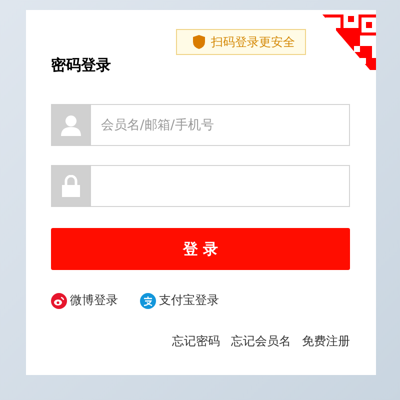  Describe the element at coordinates (179, 300) in the screenshot. I see `alipay-login-link: 支付宝登录` at that location.